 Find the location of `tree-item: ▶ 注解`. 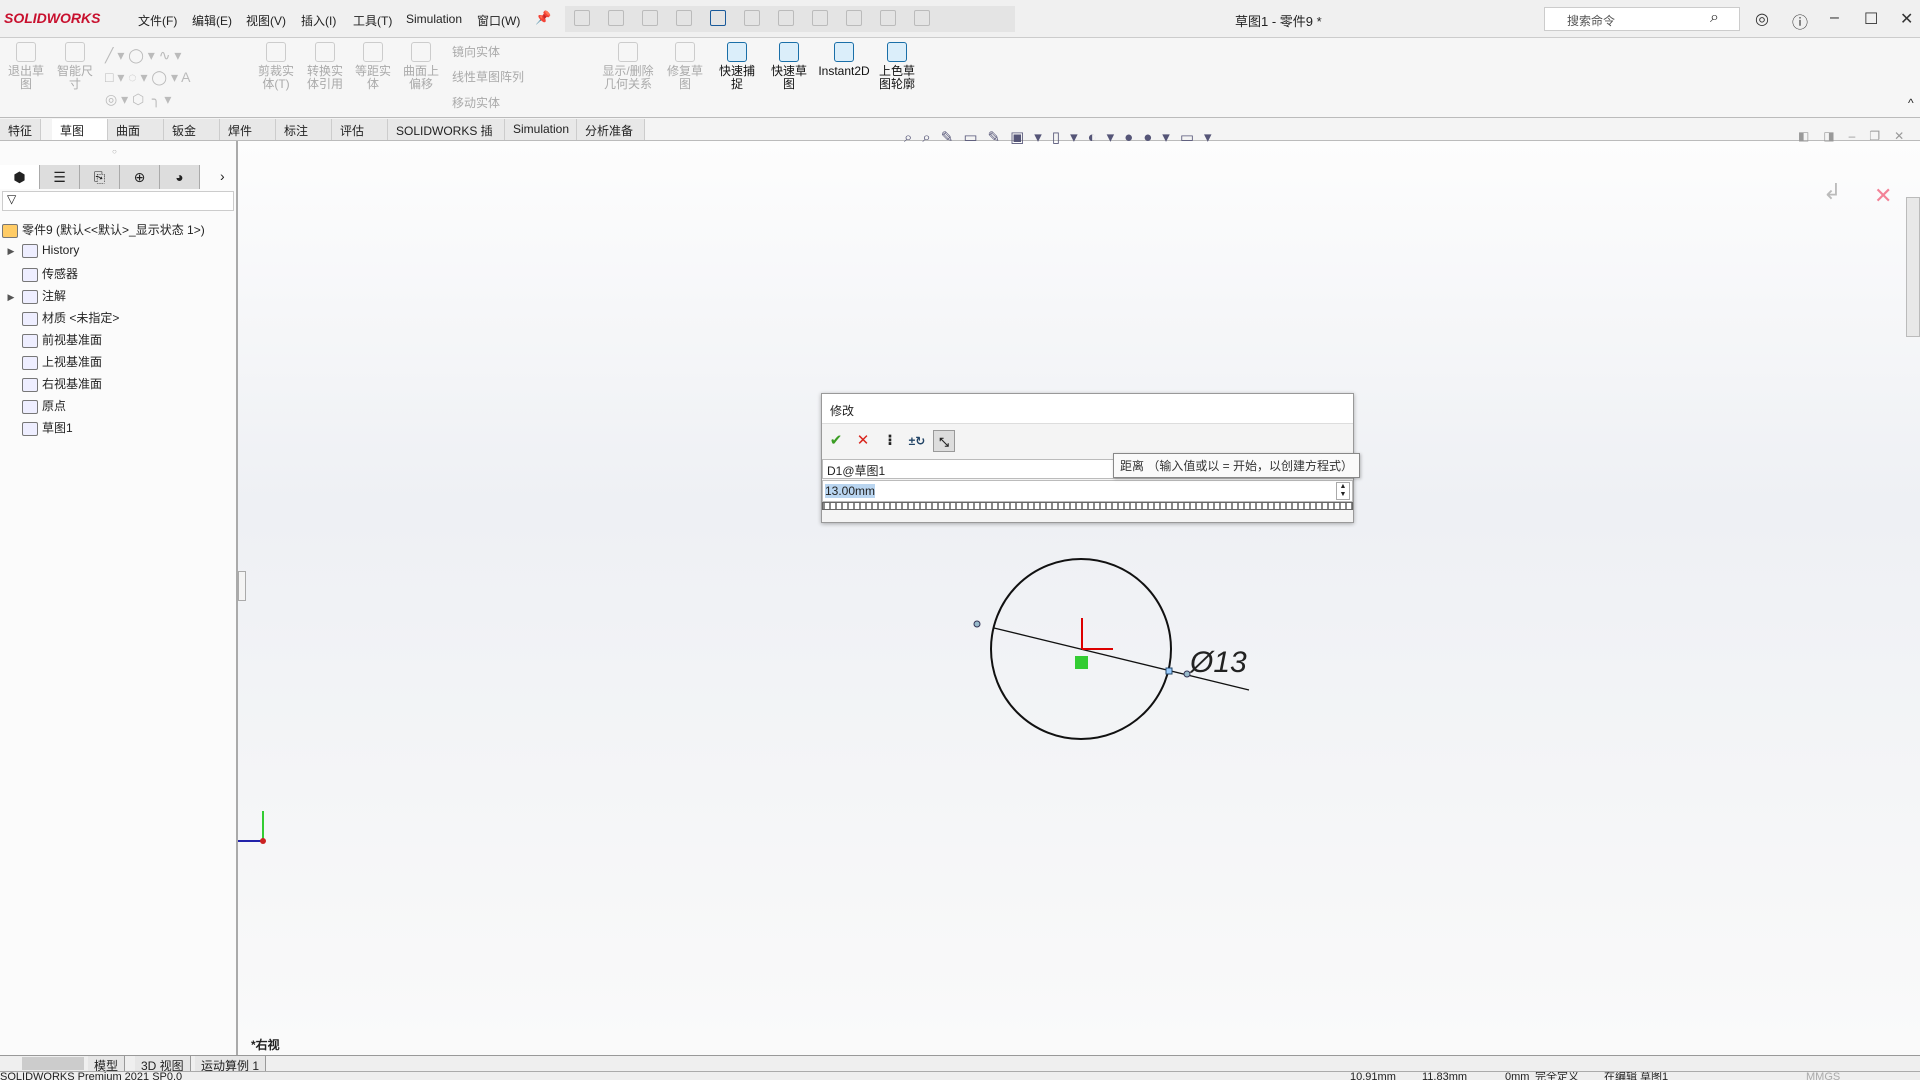

tree-item: ▶ 注解 is located at coordinates (33, 298).